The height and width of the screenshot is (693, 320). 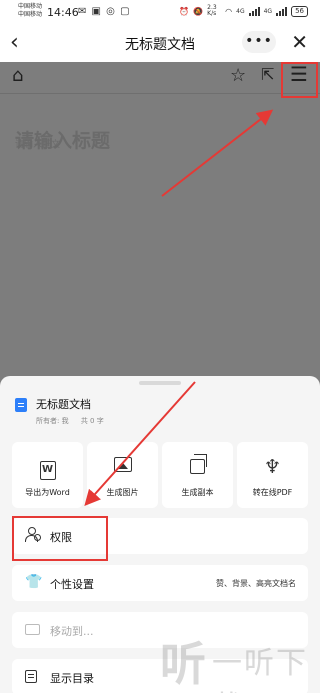 What do you see at coordinates (197, 492) in the screenshot?
I see `action-label: 生成副本` at bounding box center [197, 492].